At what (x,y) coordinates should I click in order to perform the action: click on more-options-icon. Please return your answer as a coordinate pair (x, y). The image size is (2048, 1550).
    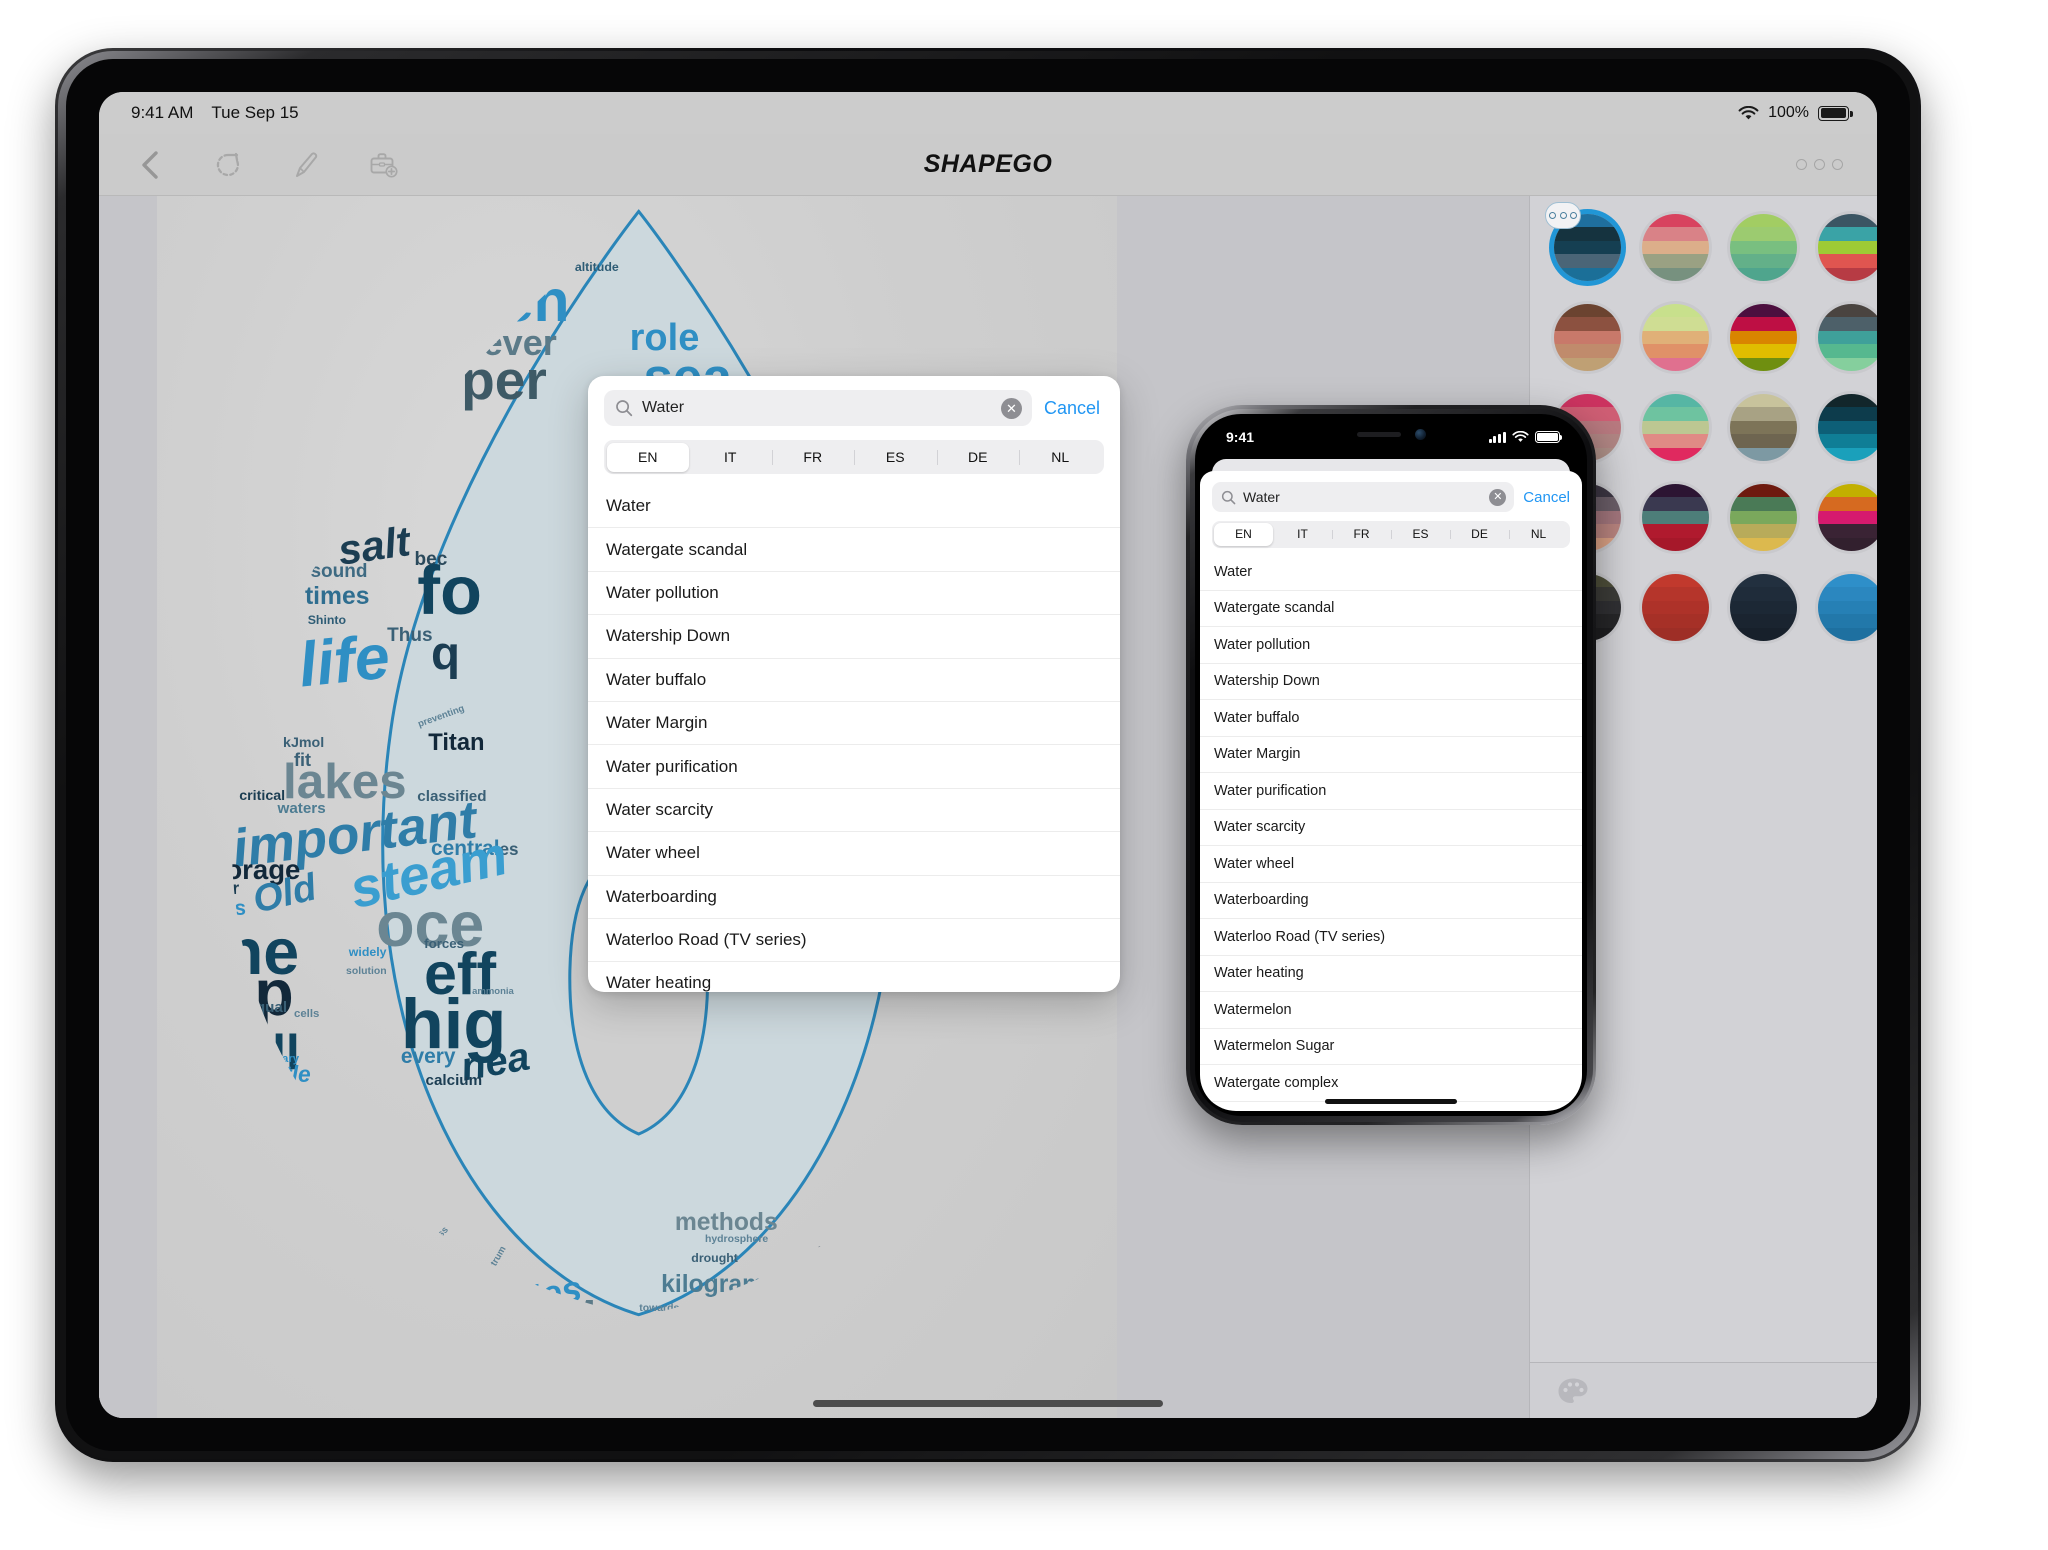
    Looking at the image, I should click on (1819, 164).